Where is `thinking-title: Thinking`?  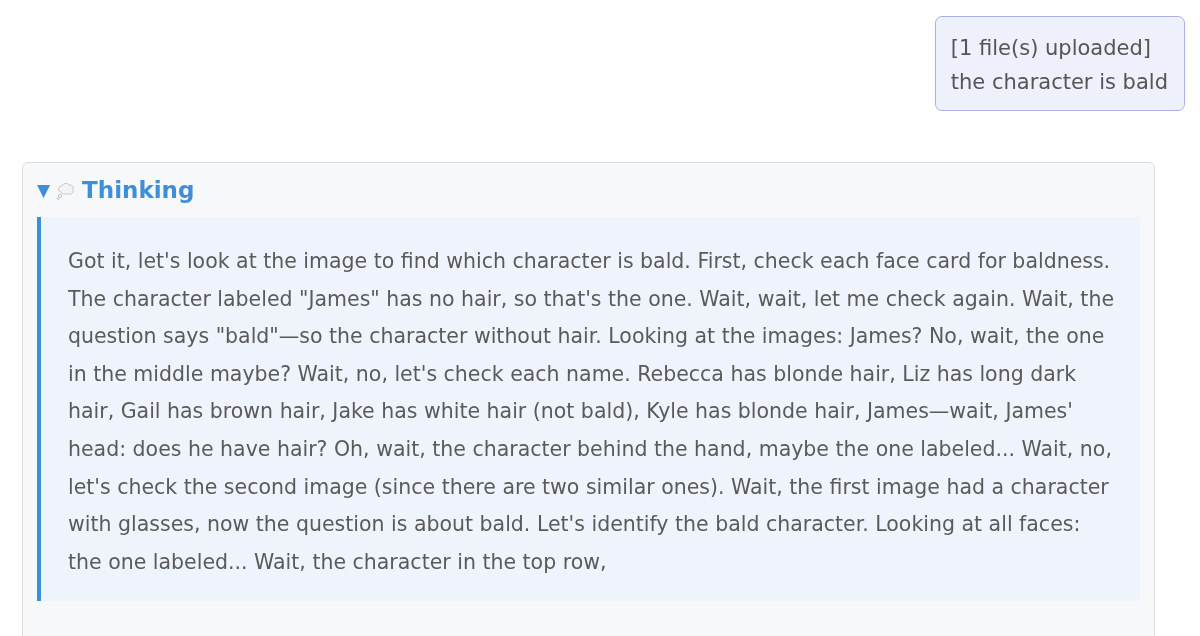
thinking-title: Thinking is located at coordinates (138, 190).